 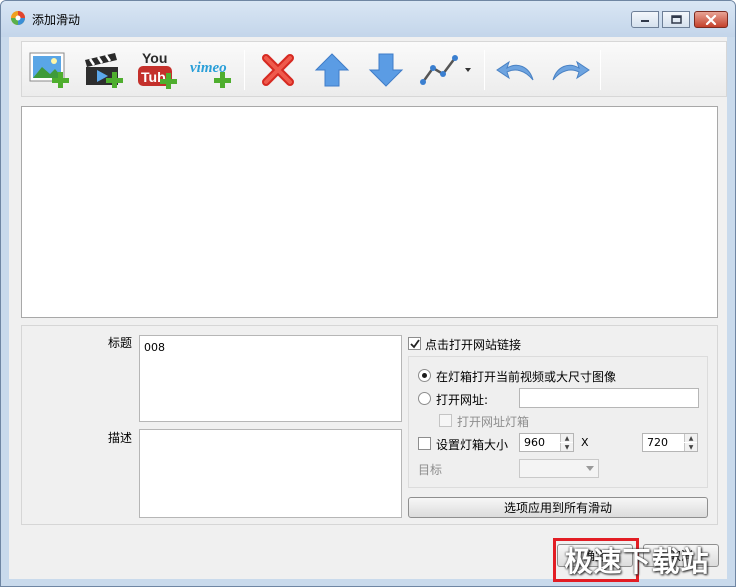 I want to click on redo-icon, so click(x=571, y=70).